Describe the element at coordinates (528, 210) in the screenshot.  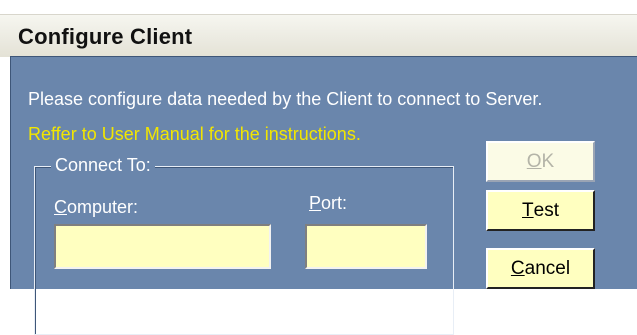
I see `test-button-accelerator: T` at that location.